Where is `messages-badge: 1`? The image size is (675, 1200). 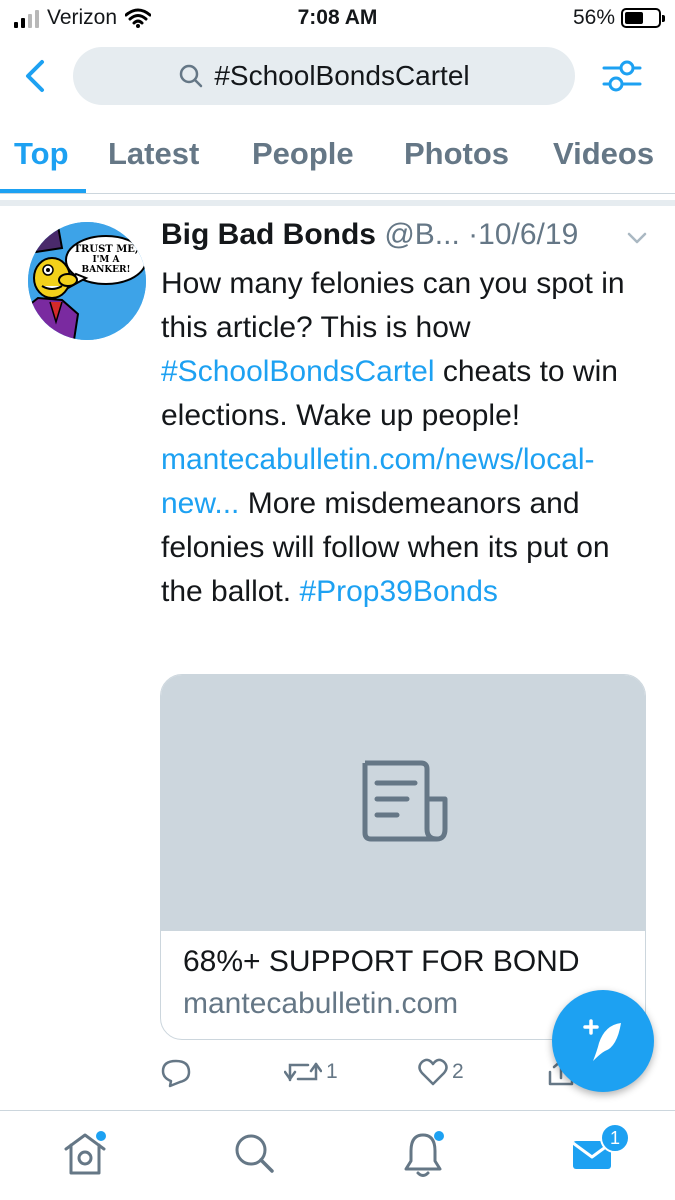
messages-badge: 1 is located at coordinates (615, 1138).